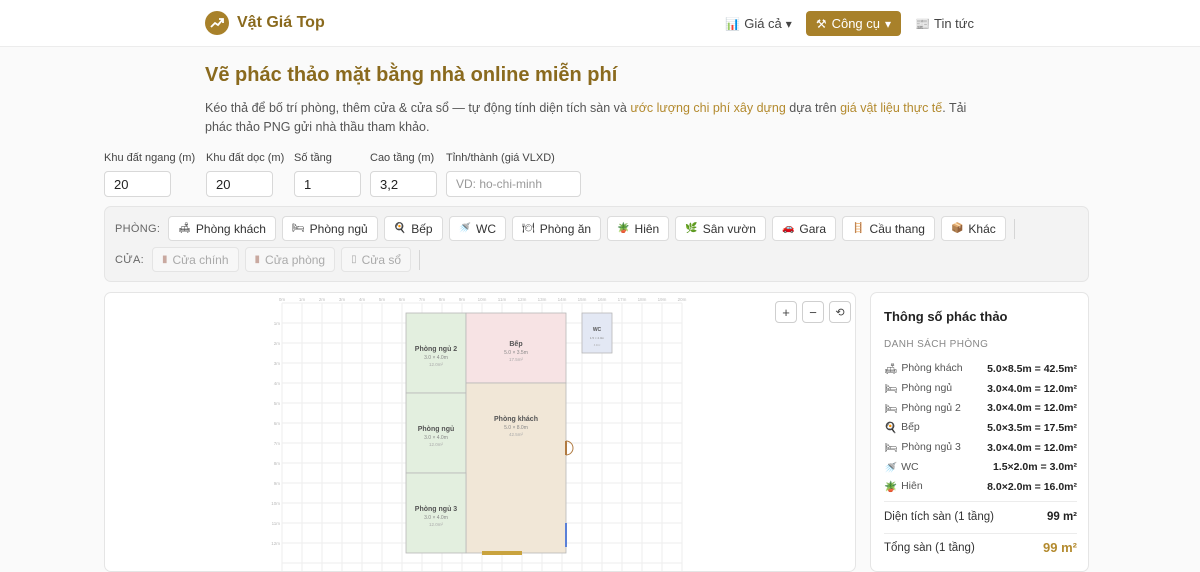 The height and width of the screenshot is (572, 1200). I want to click on ruler-x-label: 12m, so click(522, 299).